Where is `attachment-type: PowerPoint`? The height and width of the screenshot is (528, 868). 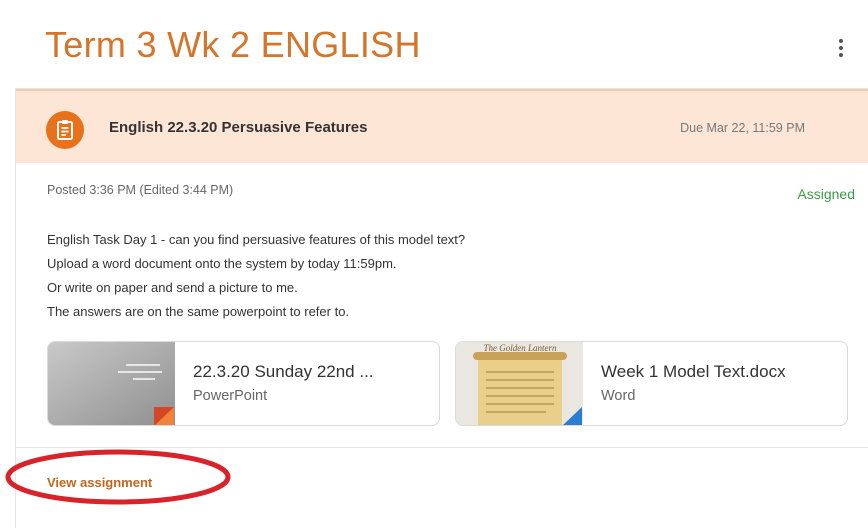 attachment-type: PowerPoint is located at coordinates (230, 396).